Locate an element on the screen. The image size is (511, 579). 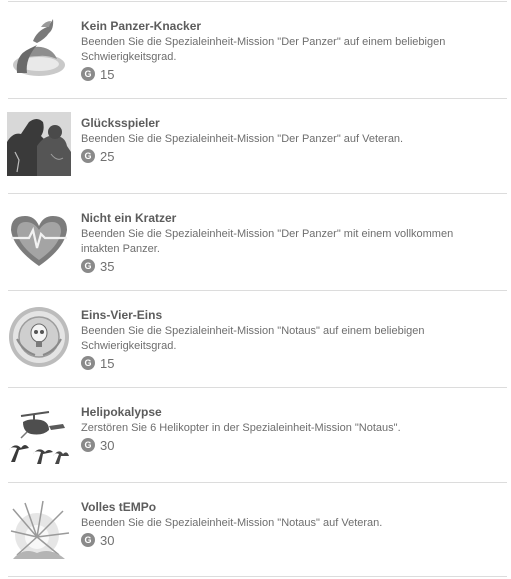
gamerscore: G 25 is located at coordinates (97, 156).